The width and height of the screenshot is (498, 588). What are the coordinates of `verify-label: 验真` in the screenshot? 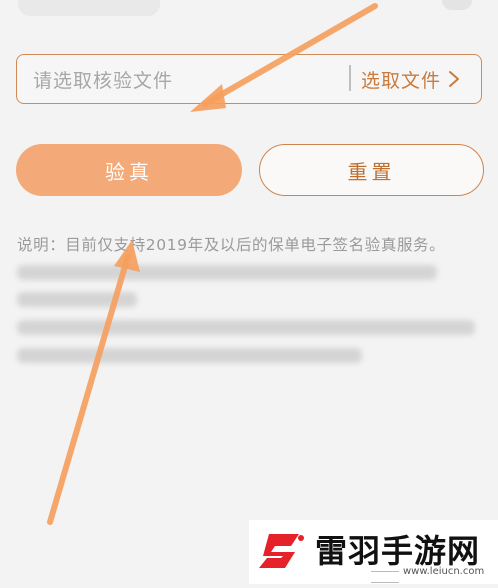 It's located at (129, 171).